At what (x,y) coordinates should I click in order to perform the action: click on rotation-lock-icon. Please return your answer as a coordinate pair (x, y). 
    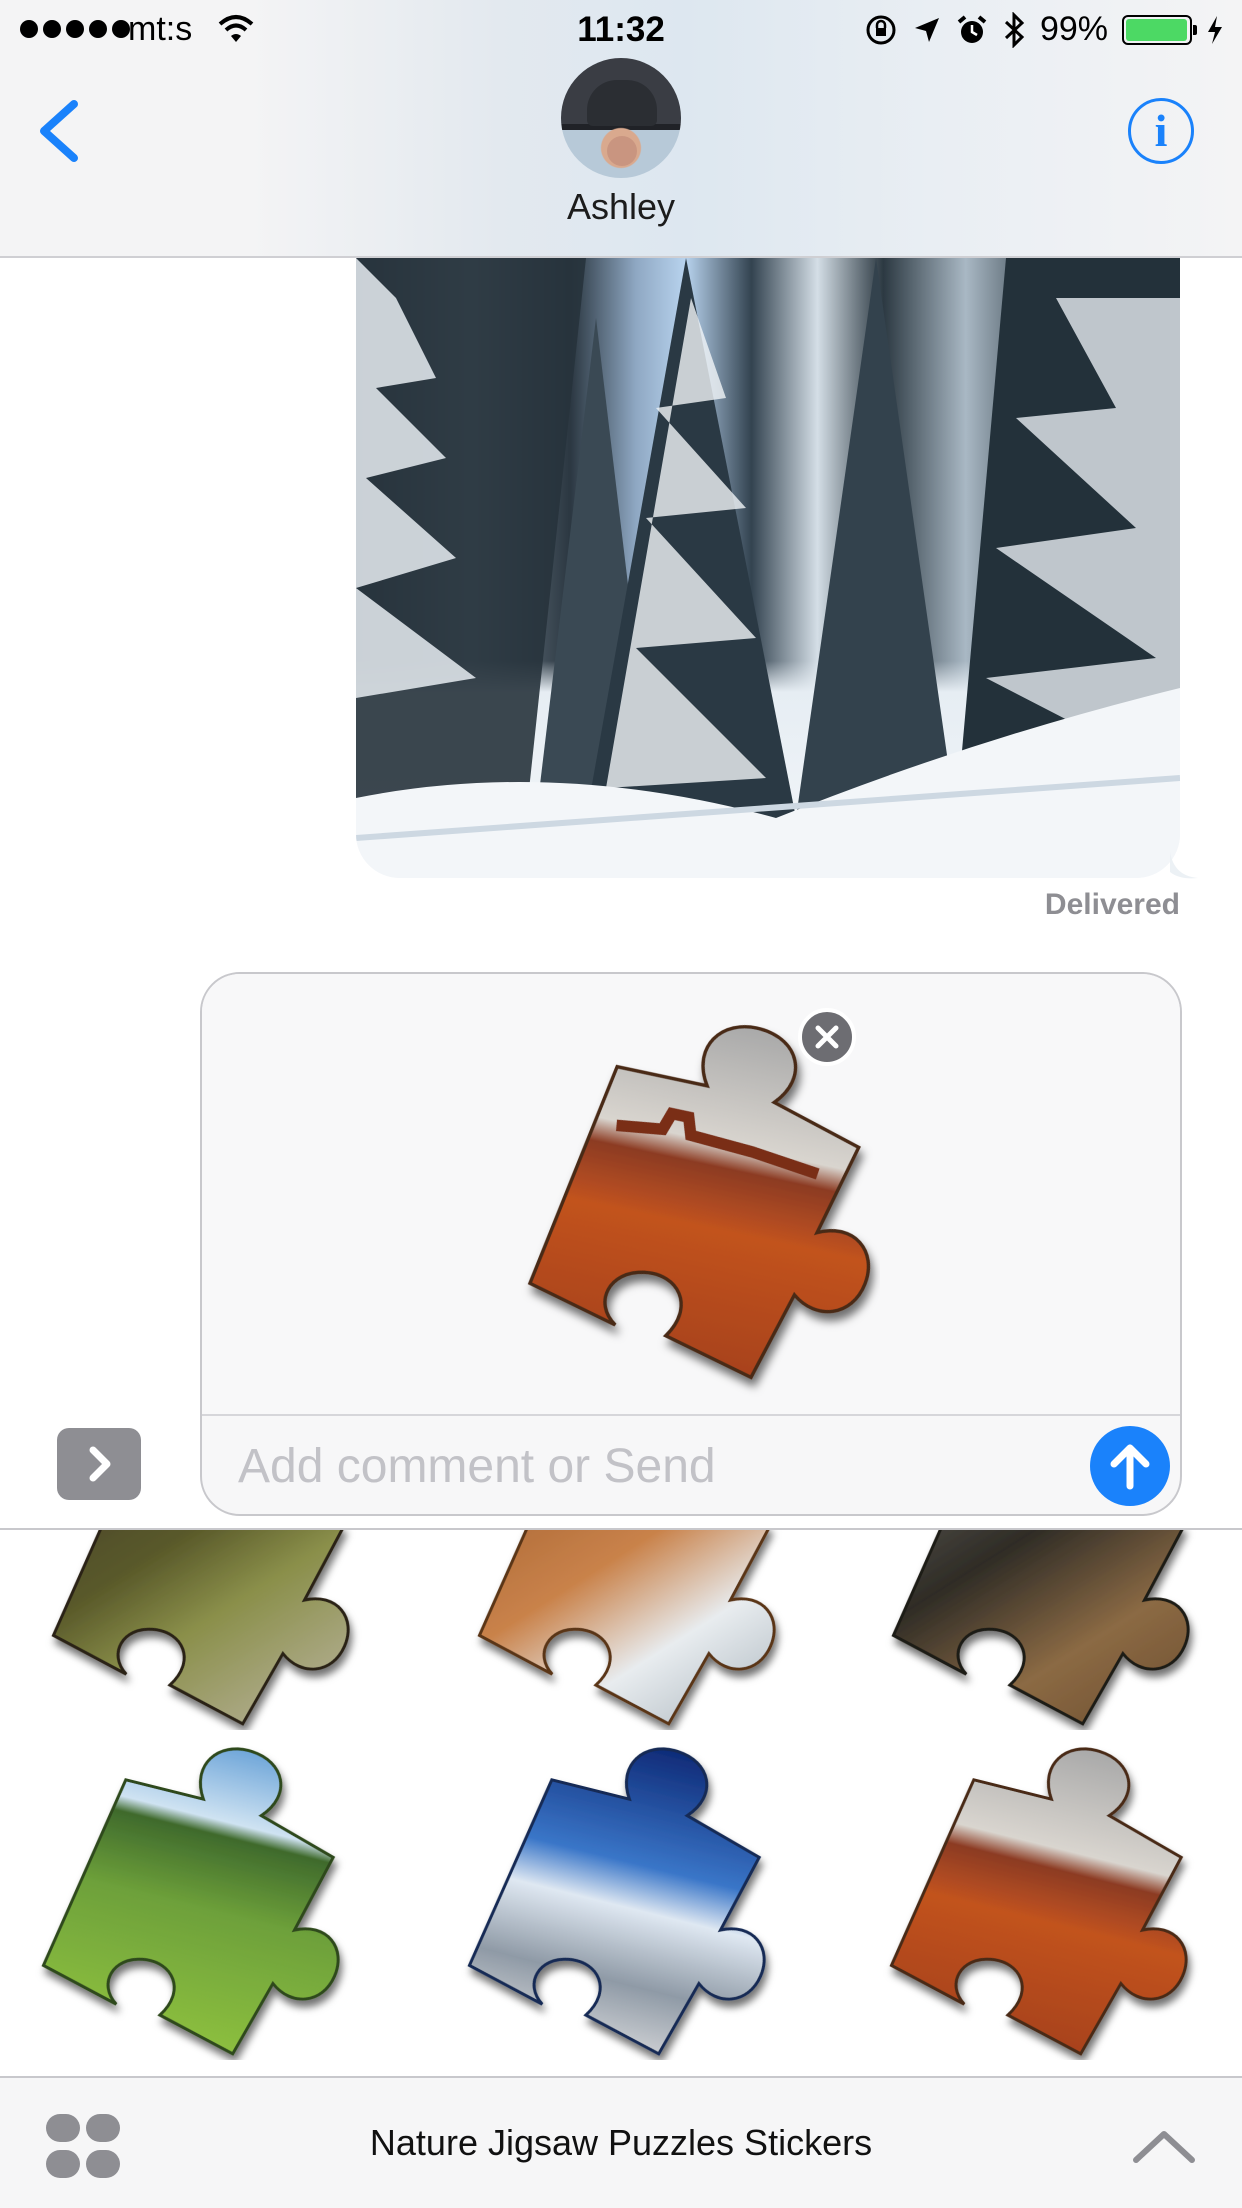
    Looking at the image, I should click on (881, 29).